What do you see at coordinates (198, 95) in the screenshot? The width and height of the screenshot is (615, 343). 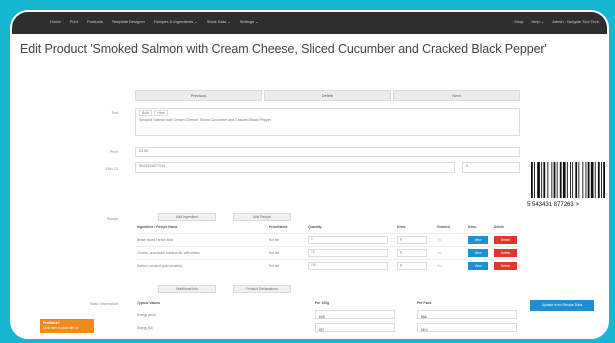 I see `previous-button: Previous` at bounding box center [198, 95].